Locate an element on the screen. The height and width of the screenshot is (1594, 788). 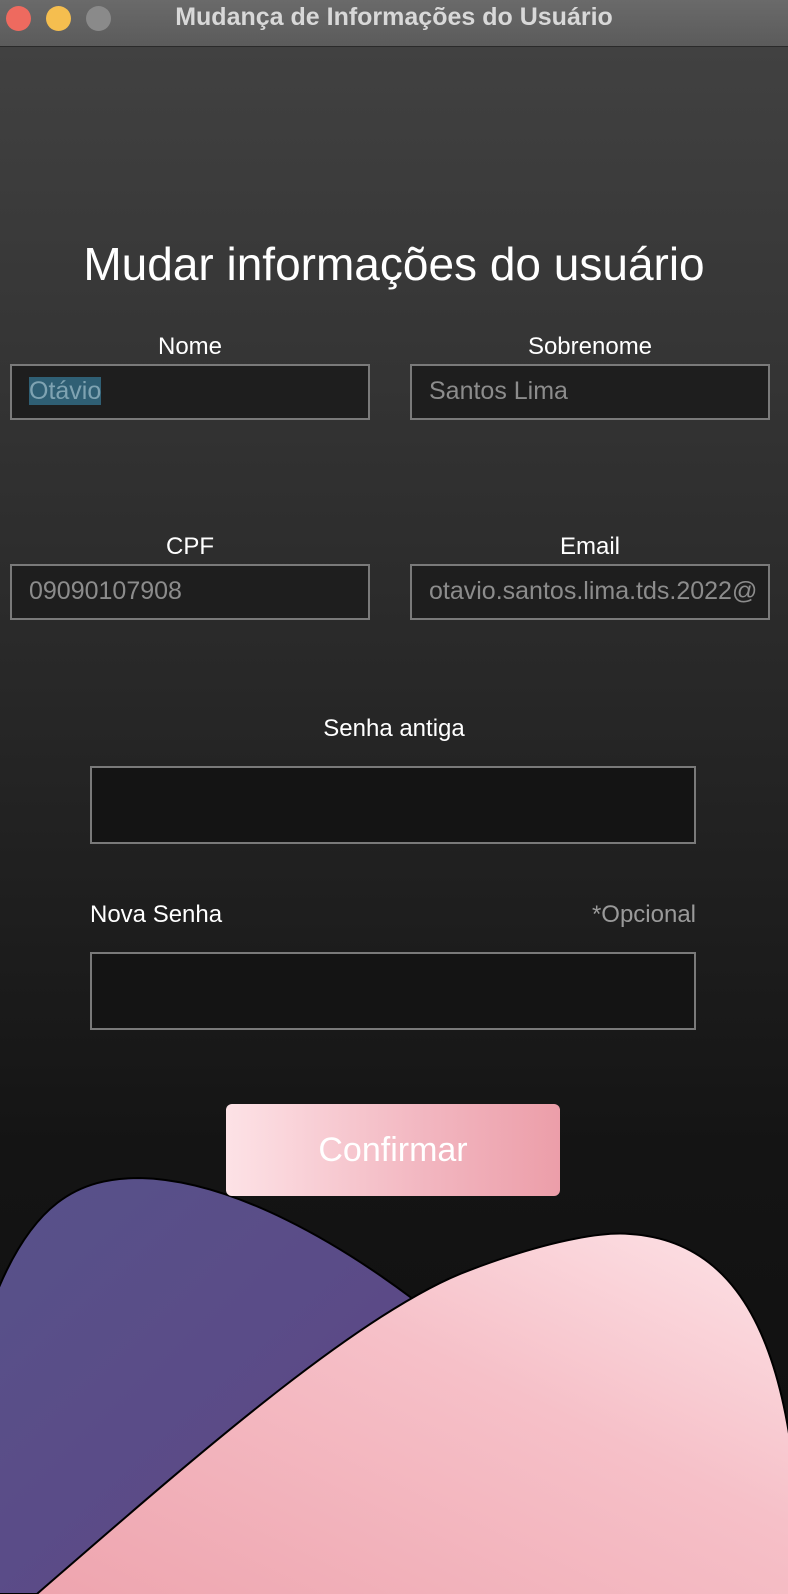
window-title: Mudança de Informações do Usuário is located at coordinates (394, 17).